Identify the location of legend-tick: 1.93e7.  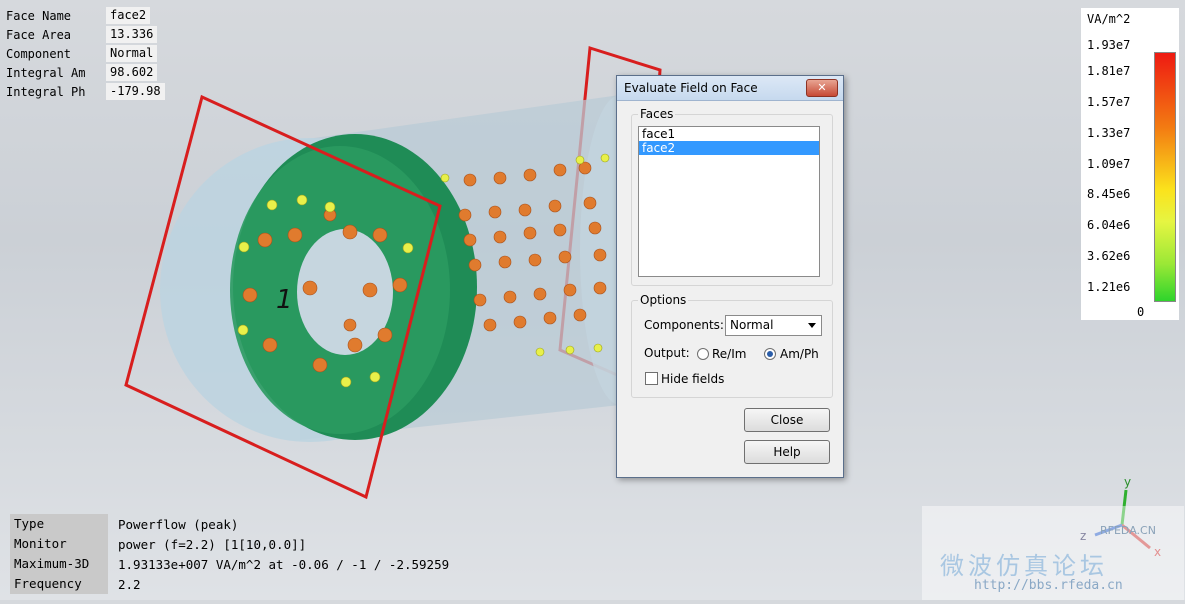
(1109, 45).